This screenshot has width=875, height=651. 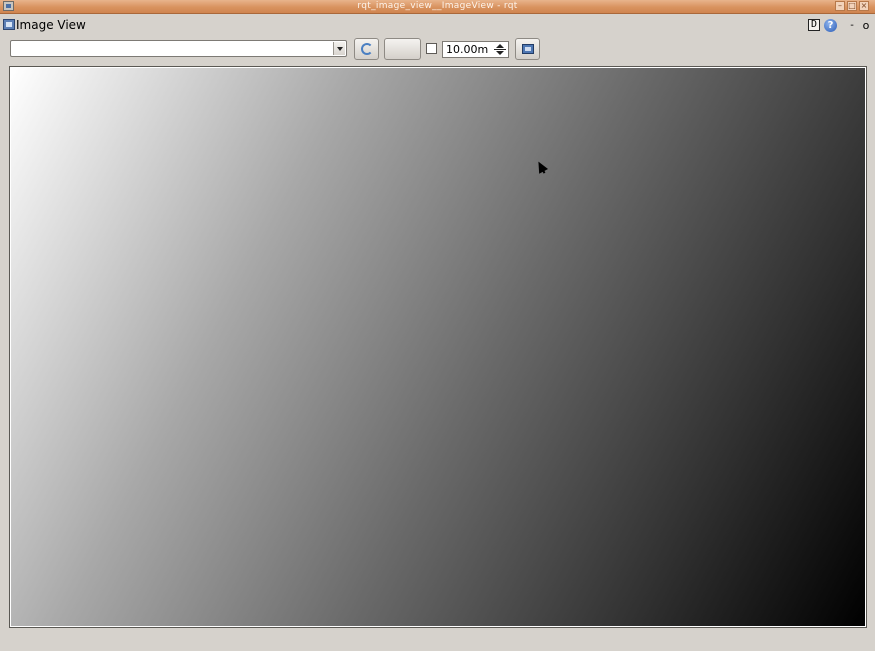 What do you see at coordinates (51, 25) in the screenshot?
I see `dock-title: Image View` at bounding box center [51, 25].